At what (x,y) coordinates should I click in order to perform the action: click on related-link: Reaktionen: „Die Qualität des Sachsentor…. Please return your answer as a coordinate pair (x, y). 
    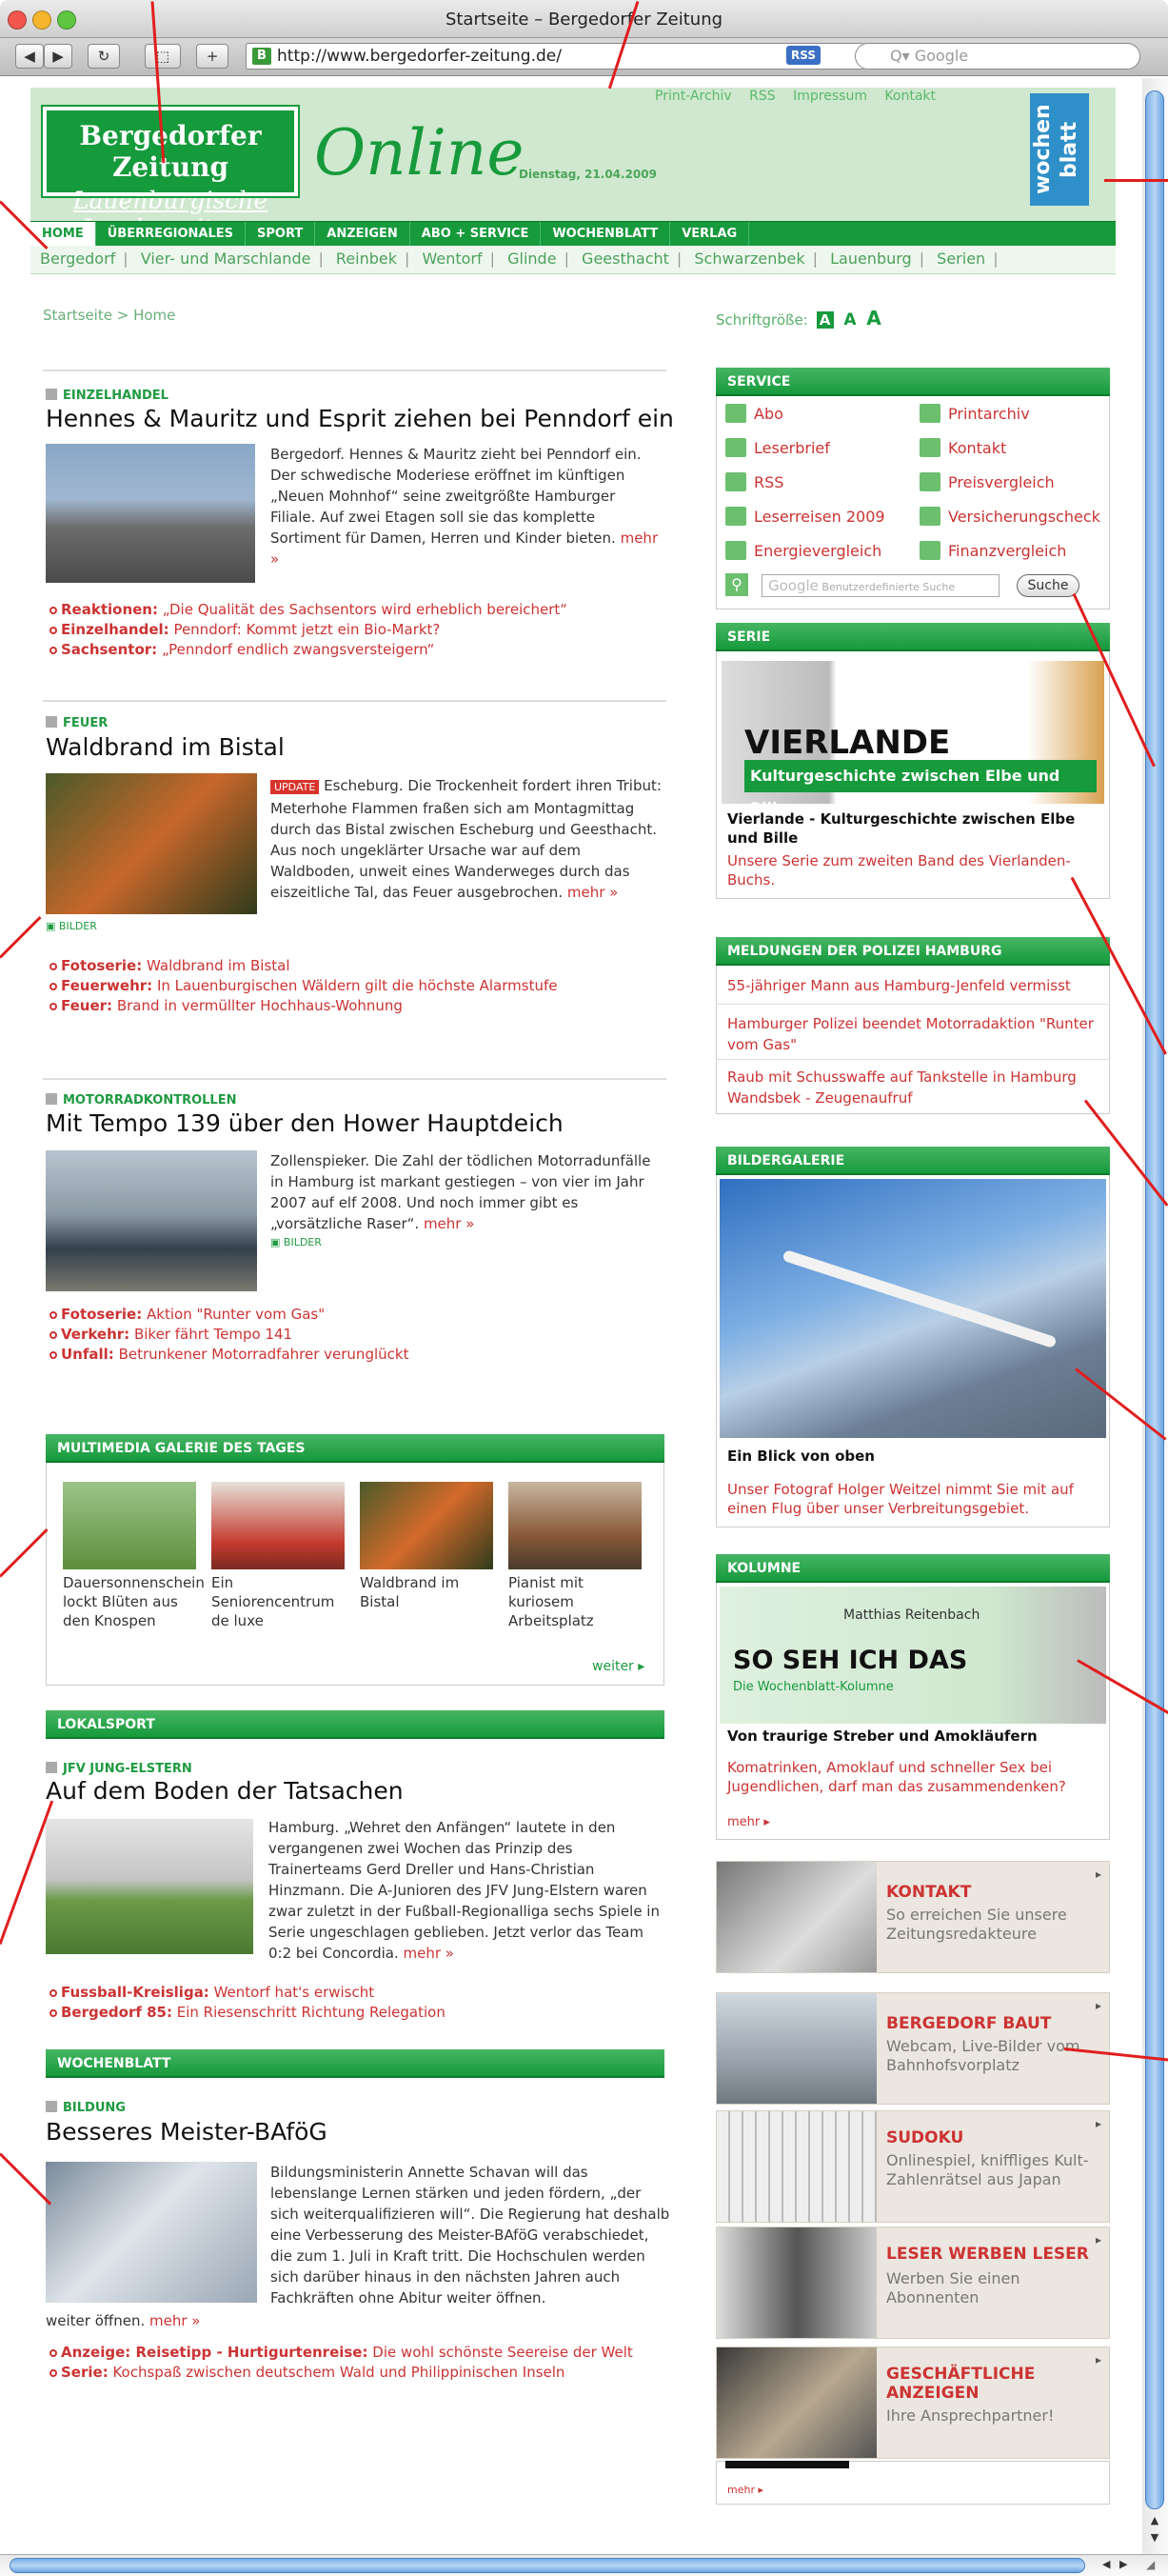
    Looking at the image, I should click on (308, 610).